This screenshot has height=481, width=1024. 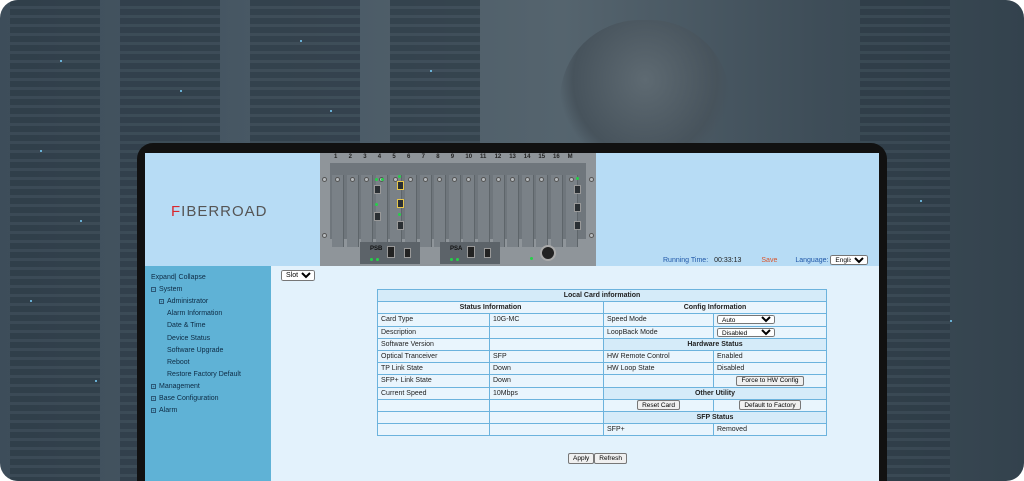 What do you see at coordinates (490, 308) in the screenshot?
I see `status-info-header: Status Information` at bounding box center [490, 308].